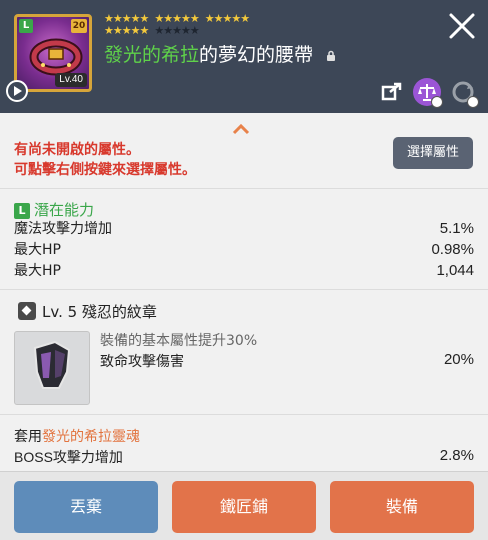  I want to click on stat-label: BOSS攻擊力增加, so click(68, 457).